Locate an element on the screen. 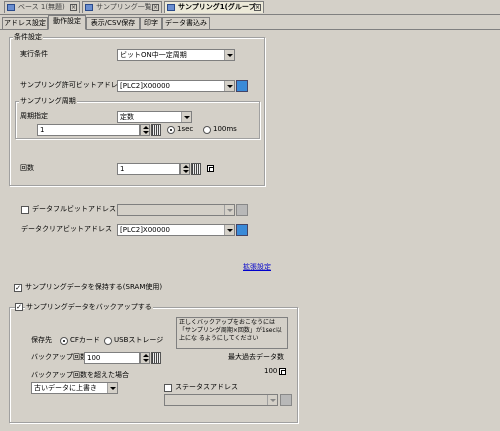 This screenshot has height=431, width=500. exec-condition-value: ビットON中一定周期 is located at coordinates (153, 55).